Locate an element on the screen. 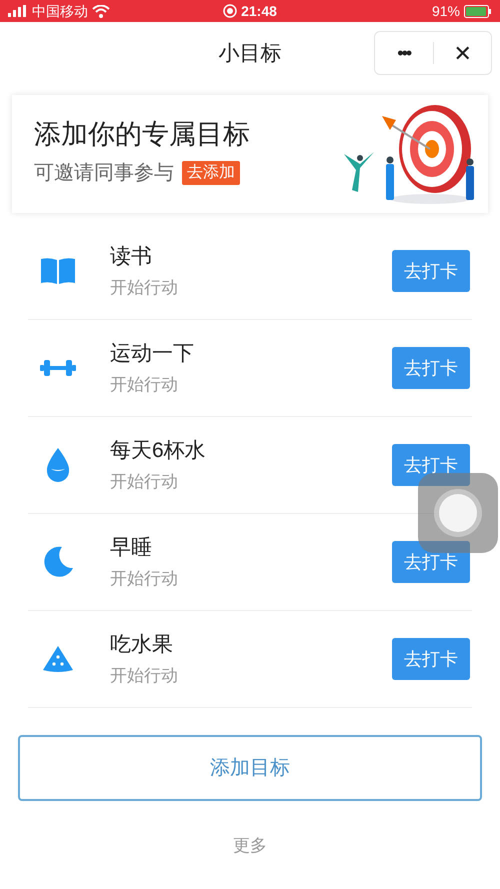  close-button: ✕ is located at coordinates (462, 53).